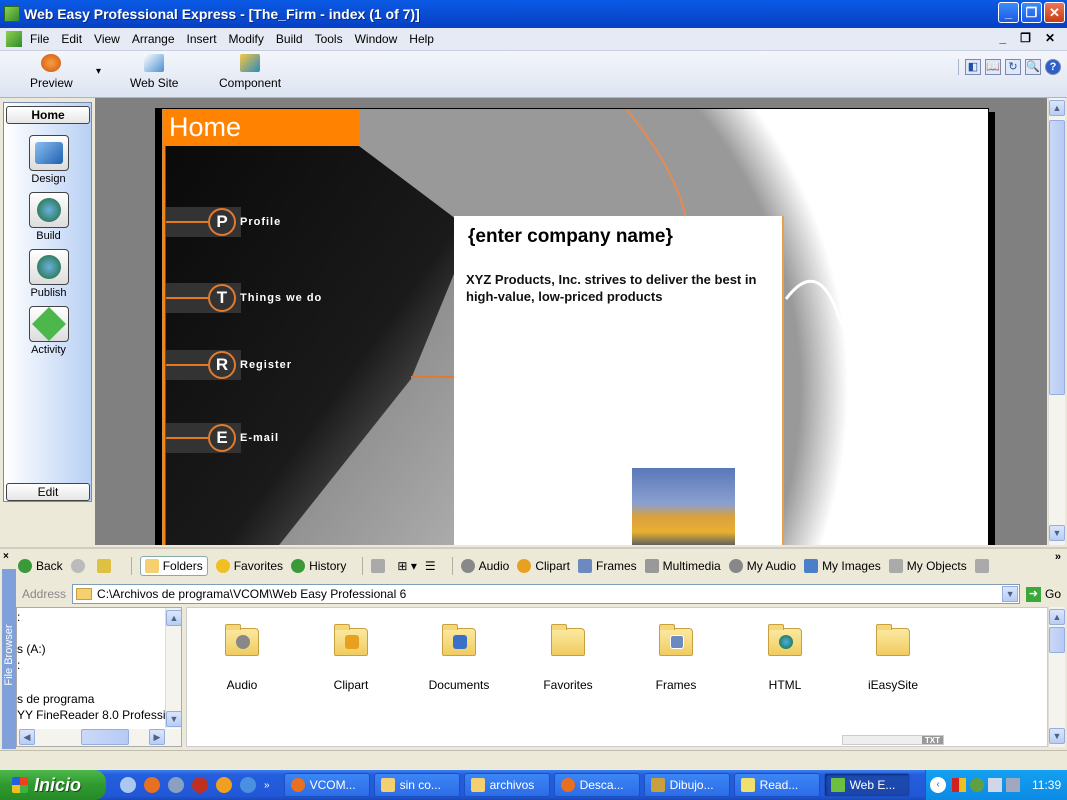 This screenshot has height=800, width=1067. I want to click on shortcut-overflow, so click(983, 566).